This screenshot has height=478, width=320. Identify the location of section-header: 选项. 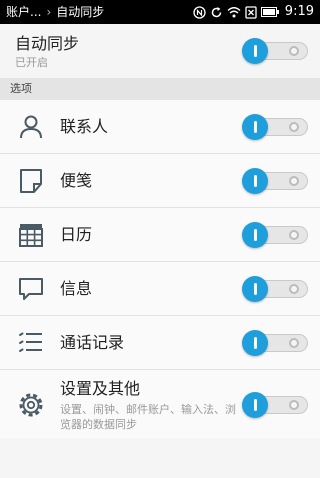
(160, 89).